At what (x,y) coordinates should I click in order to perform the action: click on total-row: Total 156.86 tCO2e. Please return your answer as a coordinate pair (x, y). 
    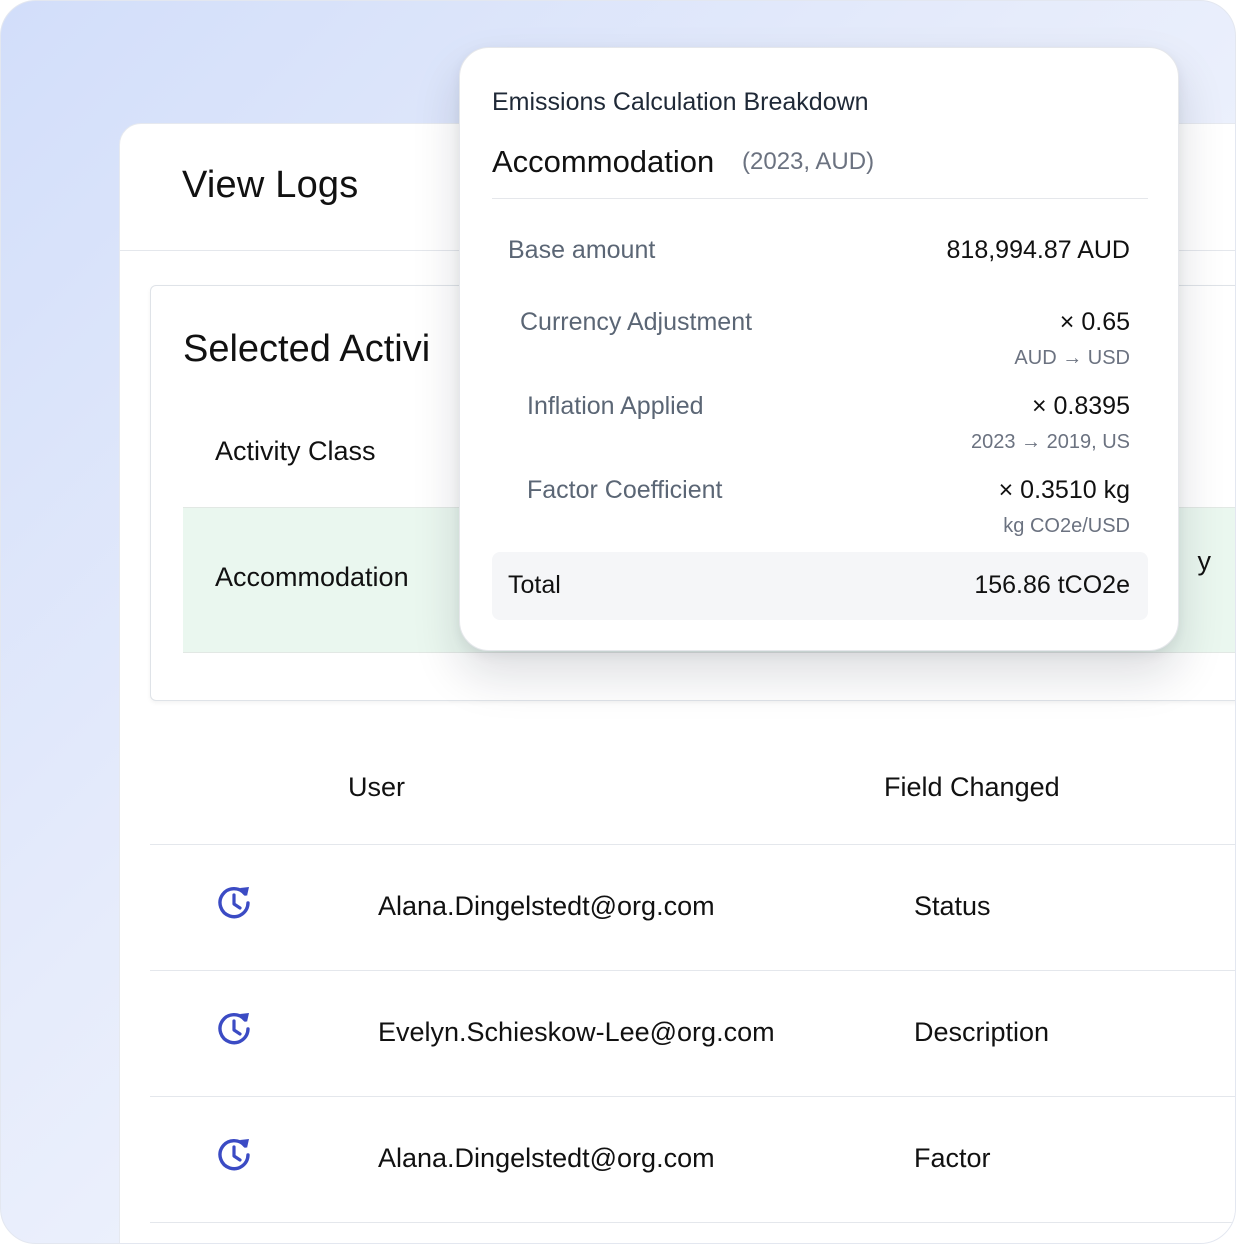
    Looking at the image, I should click on (820, 586).